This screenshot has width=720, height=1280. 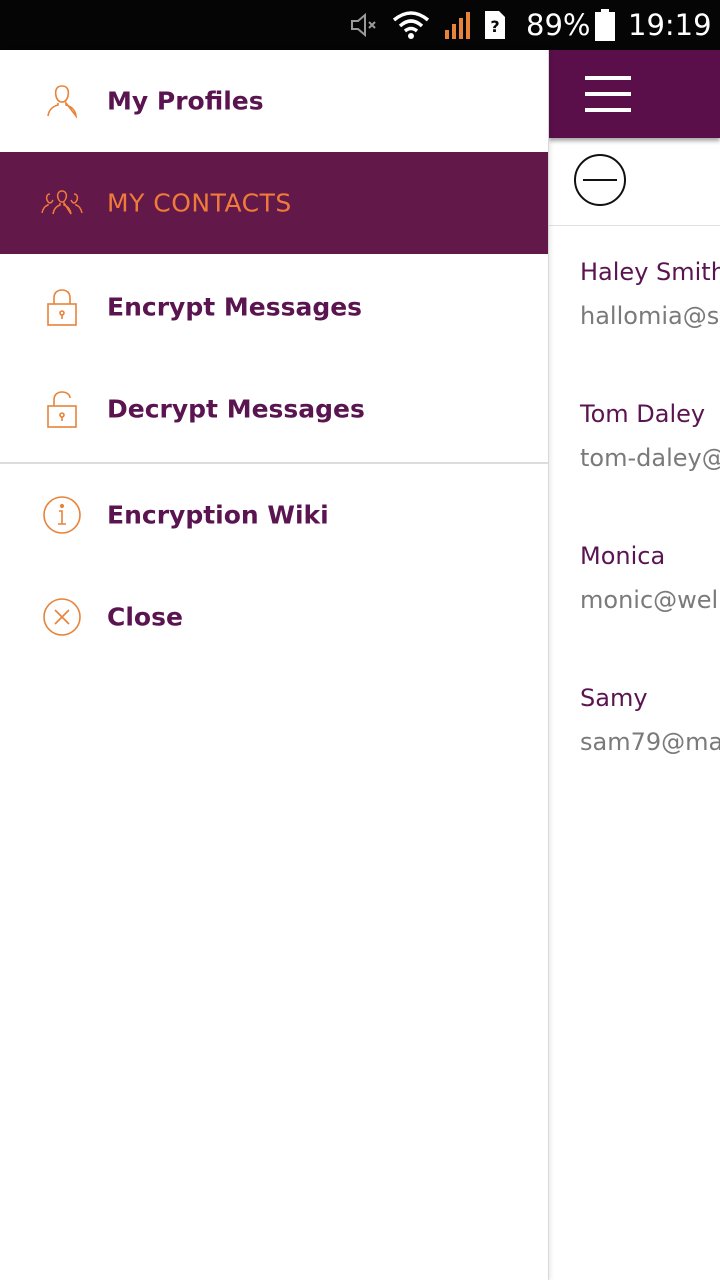 What do you see at coordinates (62, 617) in the screenshot?
I see `close-icon` at bounding box center [62, 617].